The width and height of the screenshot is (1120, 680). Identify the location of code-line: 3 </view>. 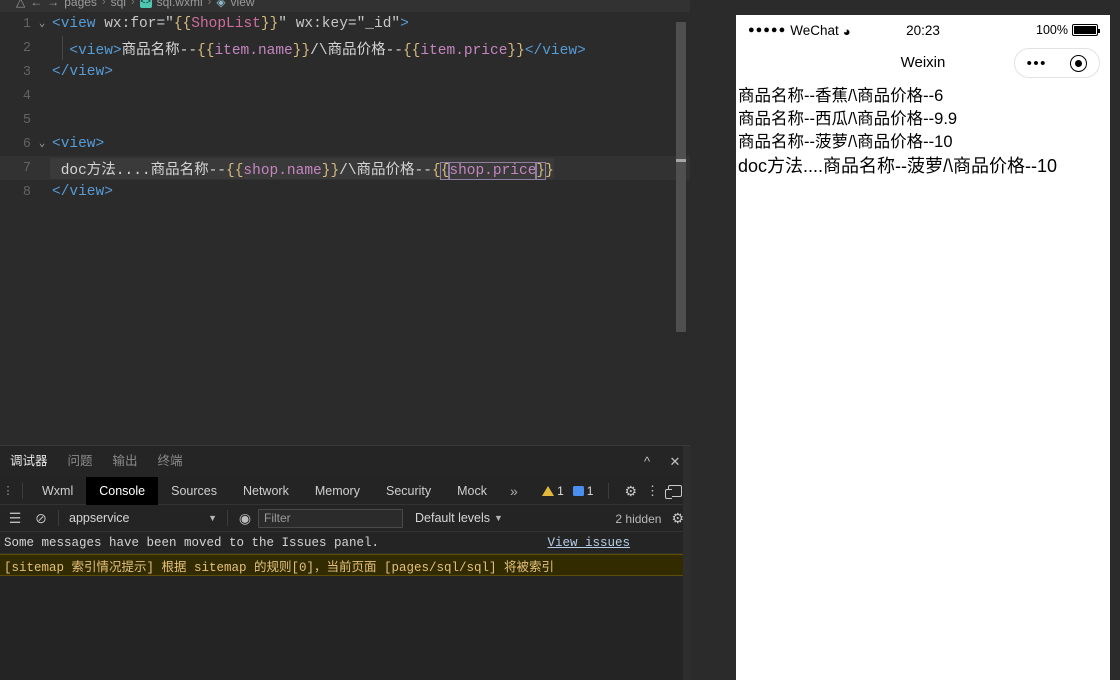
(345, 72).